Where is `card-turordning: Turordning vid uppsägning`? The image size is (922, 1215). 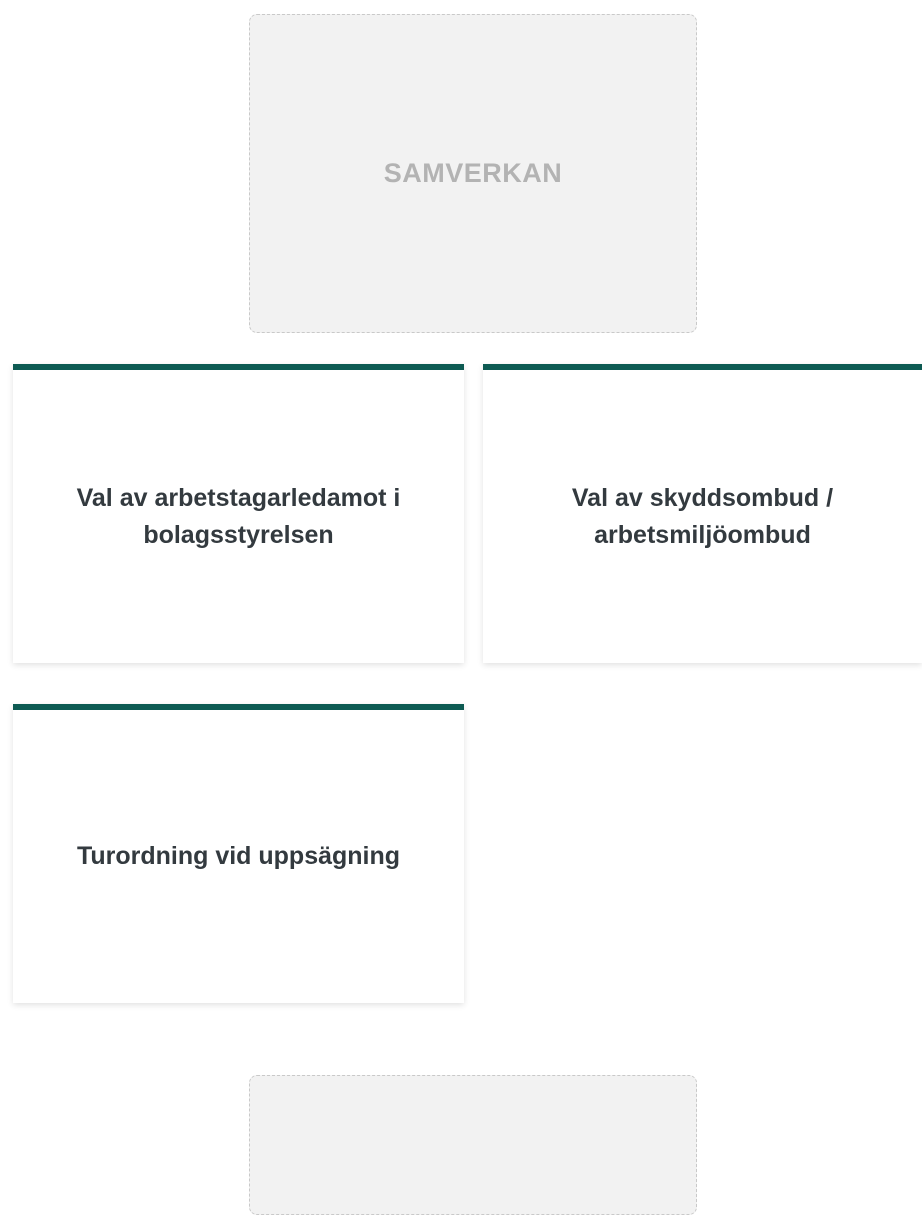
card-turordning: Turordning vid uppsägning is located at coordinates (238, 853).